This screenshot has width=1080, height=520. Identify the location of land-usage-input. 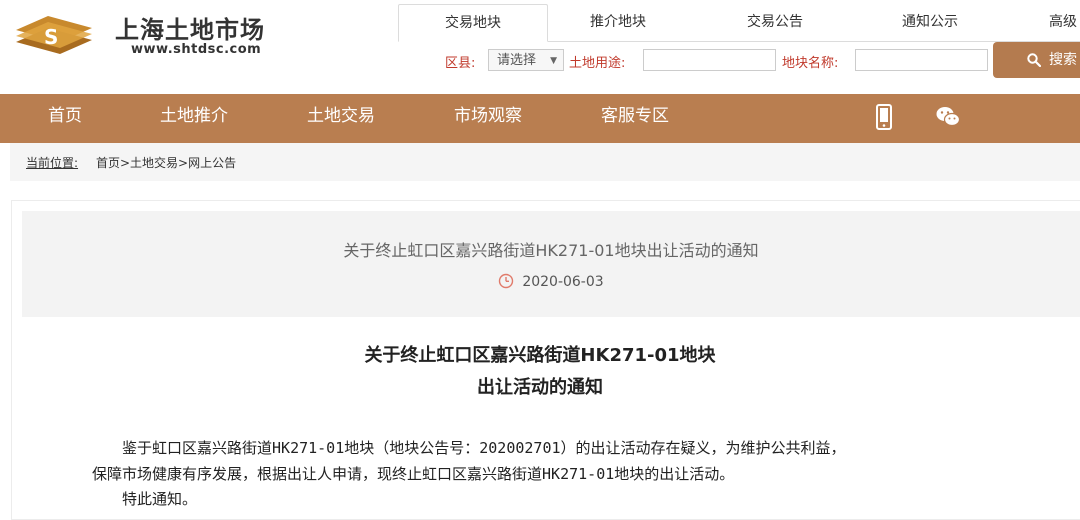
(709, 60).